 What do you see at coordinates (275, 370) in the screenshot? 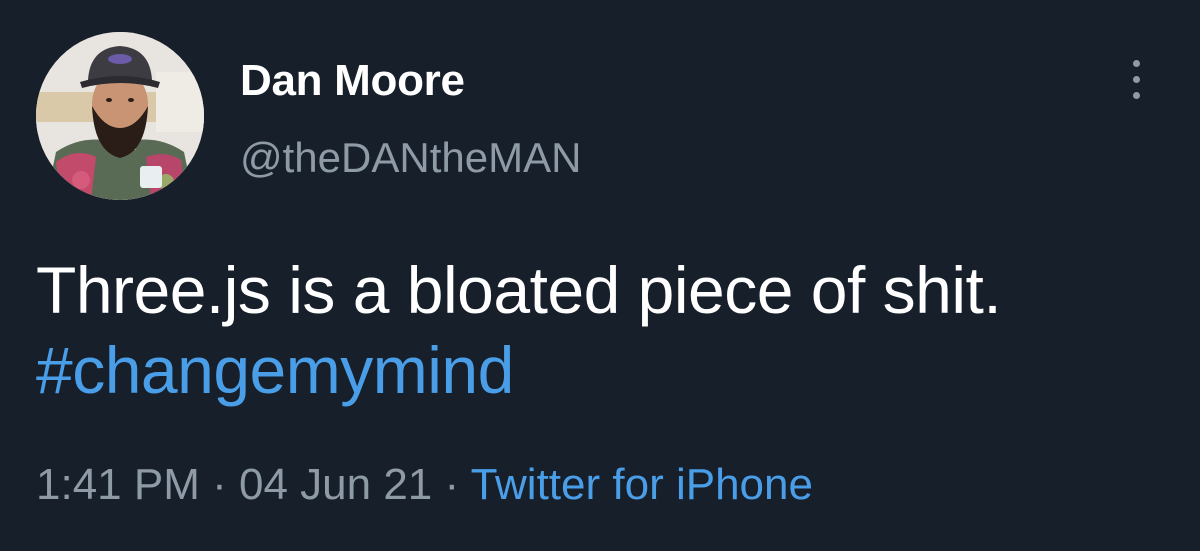
I see `hashtag-link: #changemymind` at bounding box center [275, 370].